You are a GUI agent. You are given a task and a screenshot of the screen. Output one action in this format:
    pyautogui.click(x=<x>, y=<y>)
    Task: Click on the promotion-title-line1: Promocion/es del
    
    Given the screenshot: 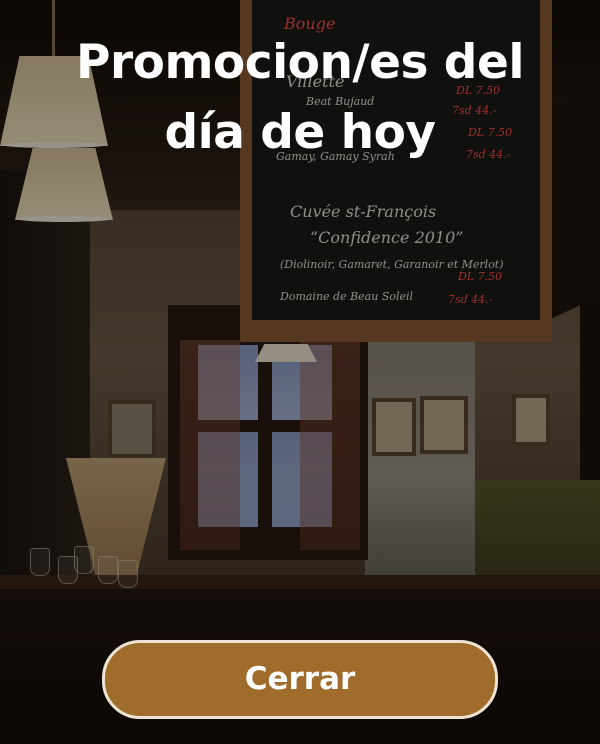 What is the action you would take?
    pyautogui.click(x=300, y=62)
    